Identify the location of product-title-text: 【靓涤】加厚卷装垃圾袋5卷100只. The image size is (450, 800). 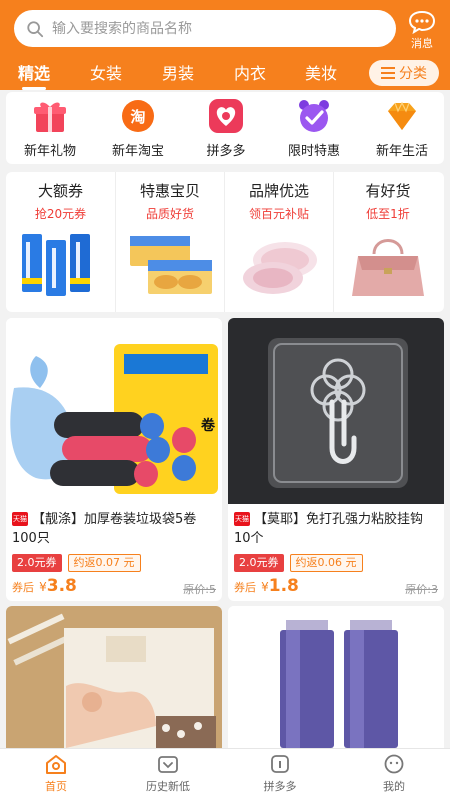
(104, 529).